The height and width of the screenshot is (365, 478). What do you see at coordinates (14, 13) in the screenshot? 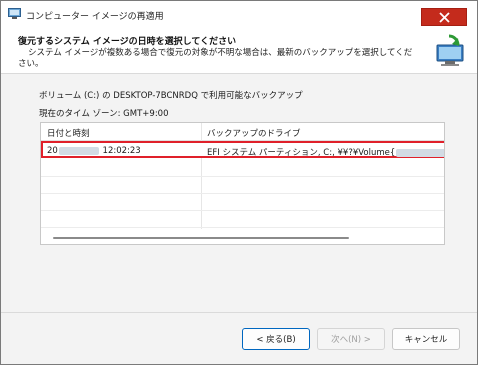
I see `computer-app-icon` at bounding box center [14, 13].